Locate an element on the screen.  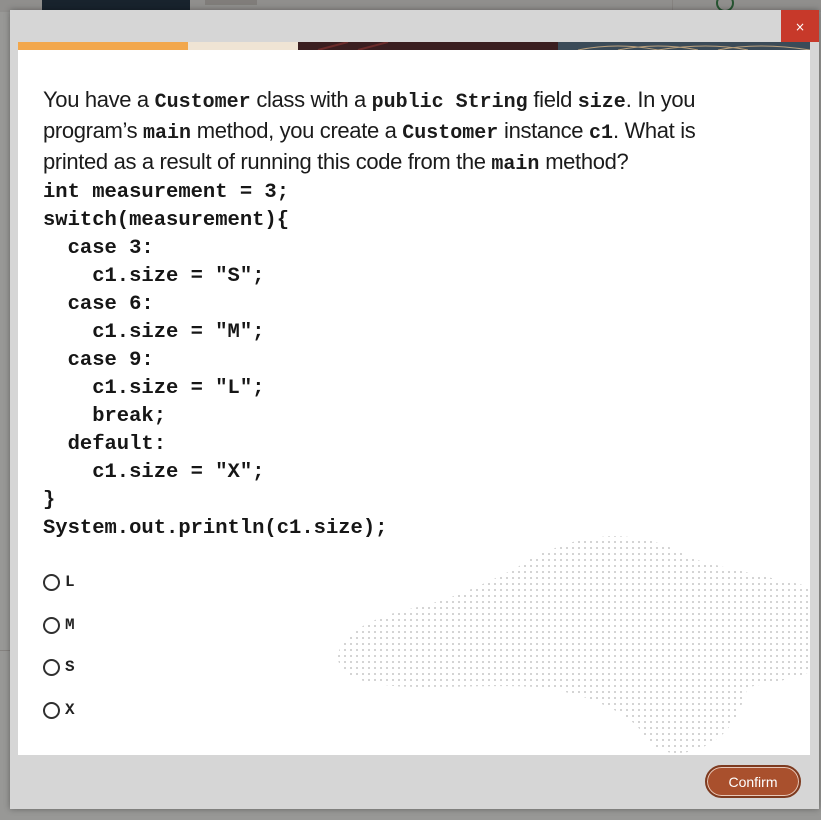
option-label: S is located at coordinates (70, 667).